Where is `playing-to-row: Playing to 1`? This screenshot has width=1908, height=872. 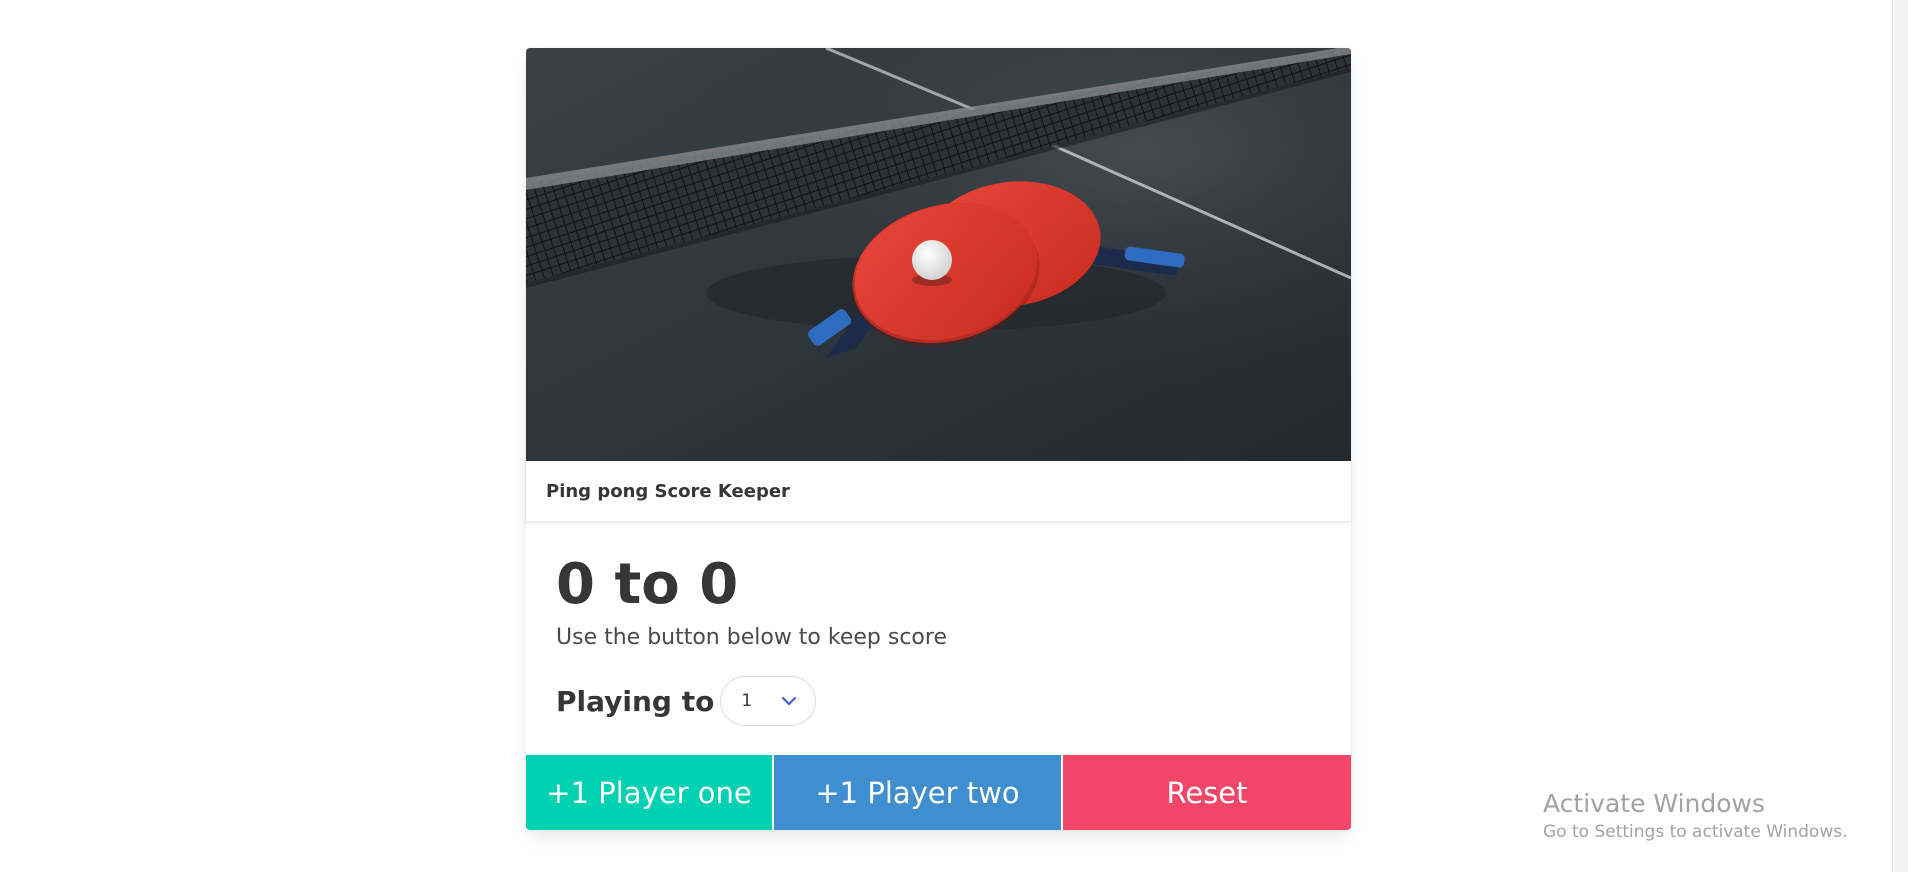 playing-to-row: Playing to 1 is located at coordinates (938, 701).